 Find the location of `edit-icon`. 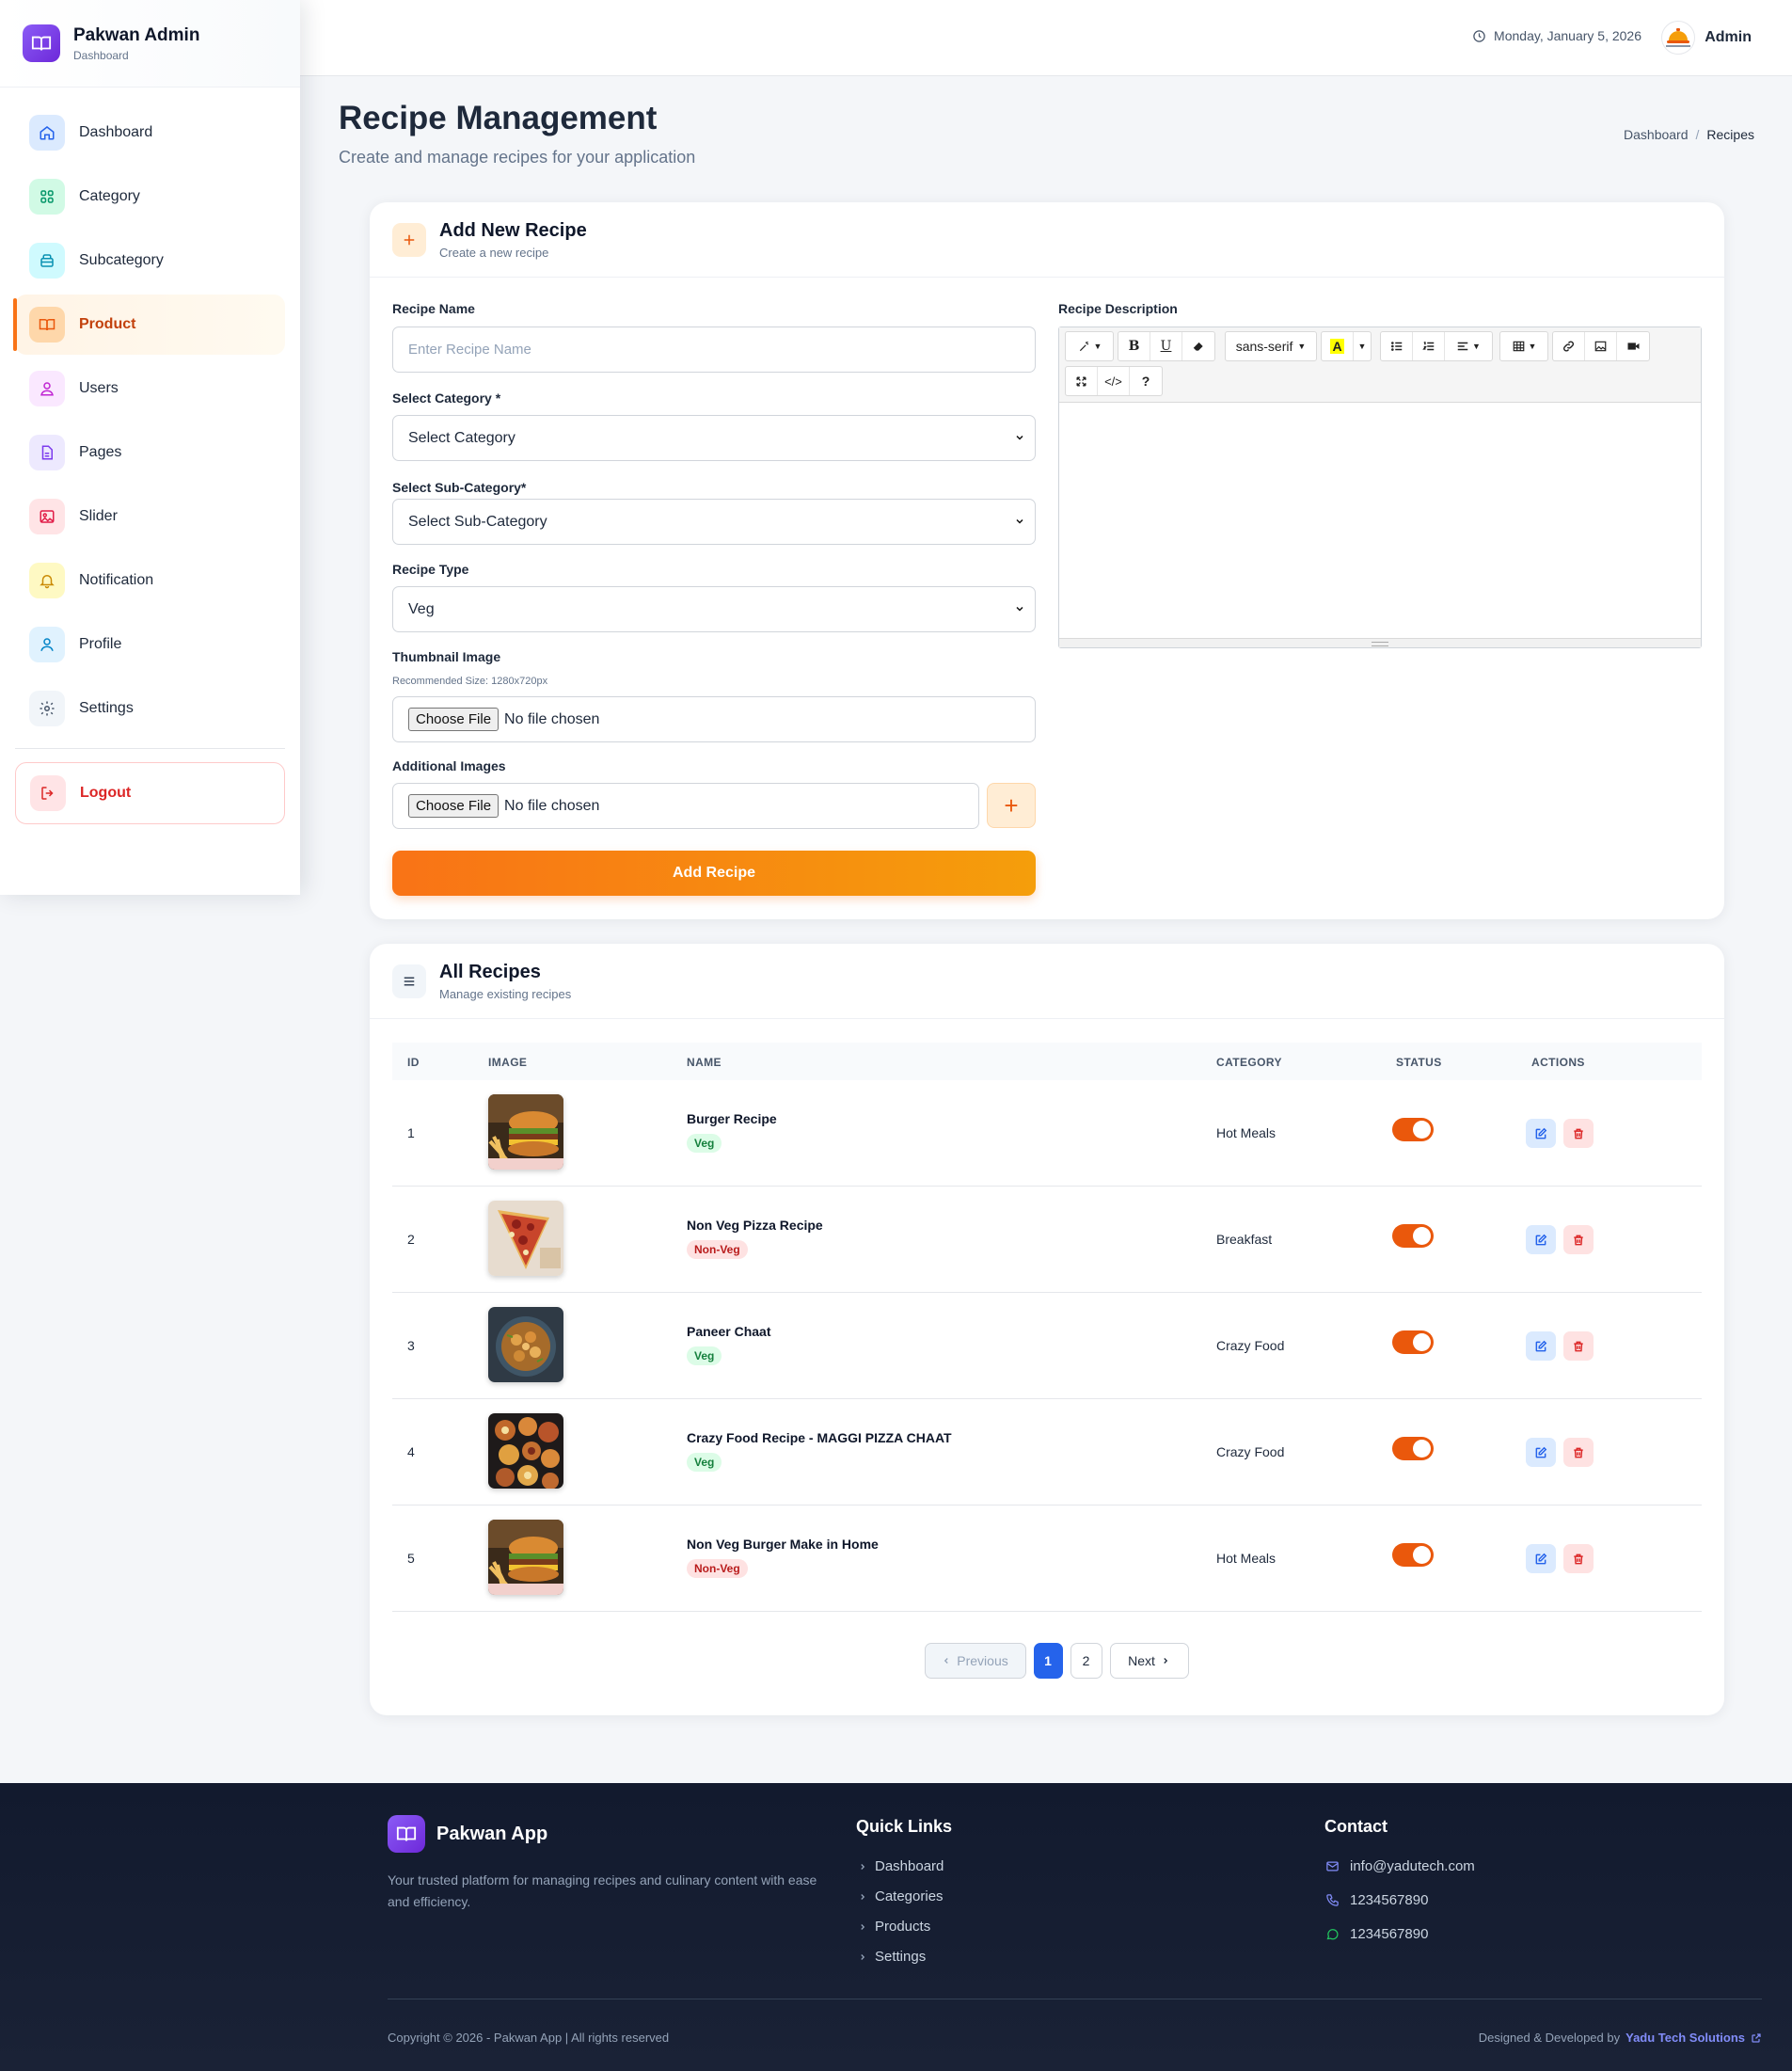

edit-icon is located at coordinates (1541, 1133).